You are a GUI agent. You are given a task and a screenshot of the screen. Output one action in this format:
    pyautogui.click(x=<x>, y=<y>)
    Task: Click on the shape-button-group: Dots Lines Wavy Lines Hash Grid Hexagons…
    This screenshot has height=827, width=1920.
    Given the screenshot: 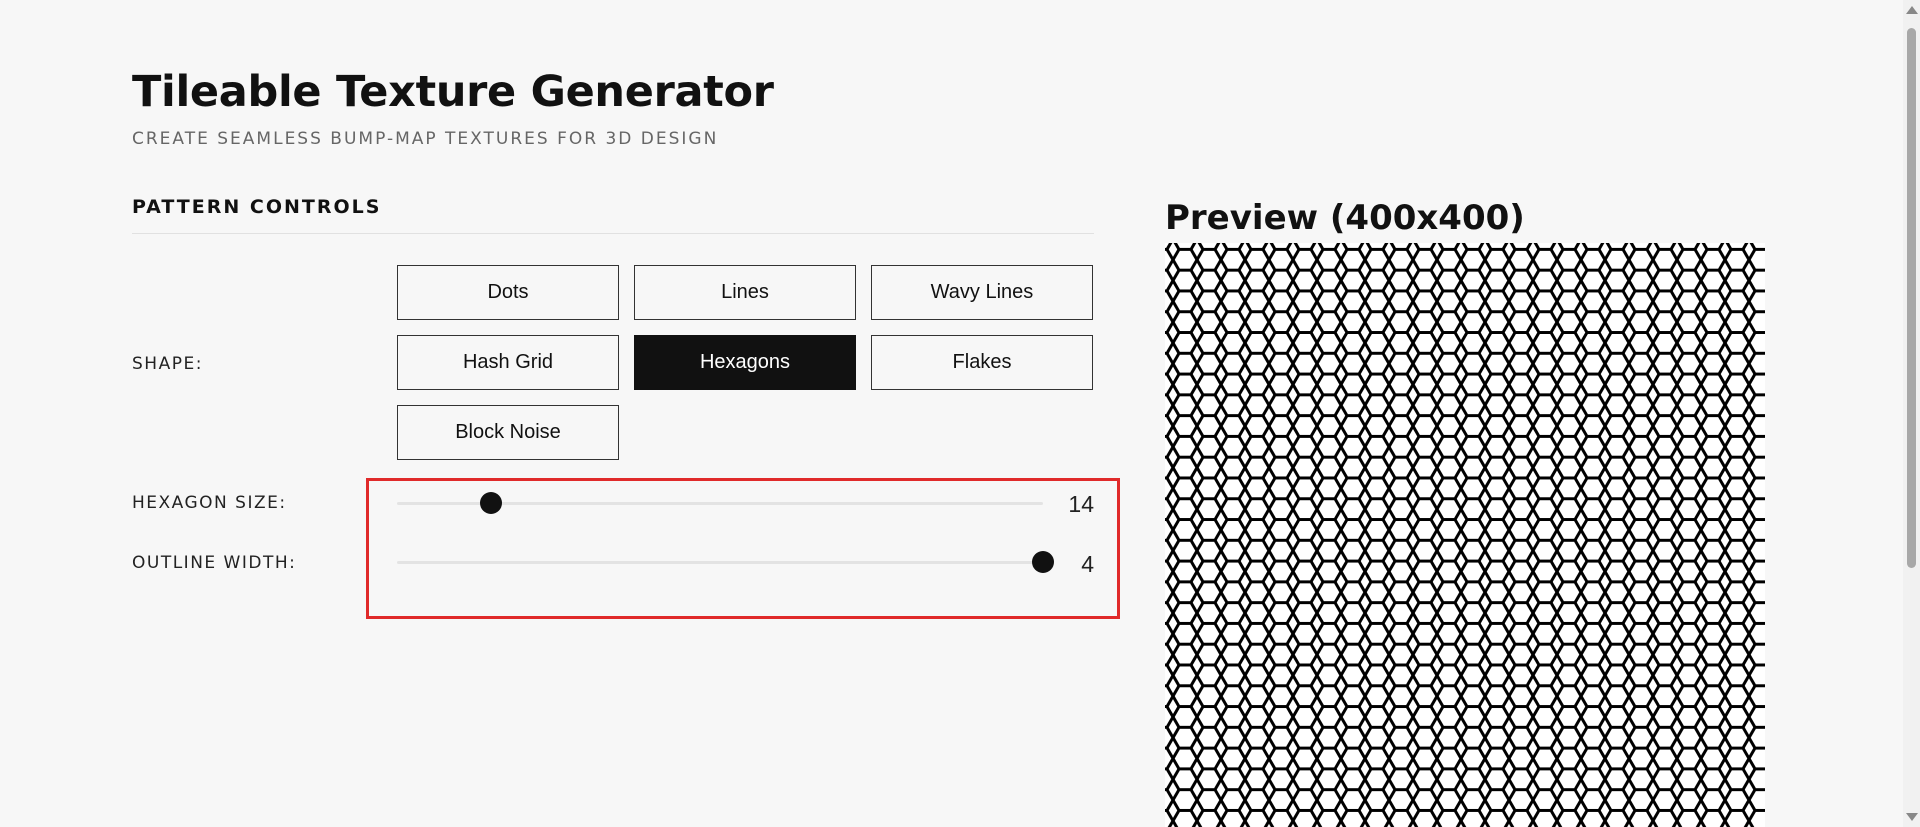 What is the action you would take?
    pyautogui.click(x=745, y=362)
    